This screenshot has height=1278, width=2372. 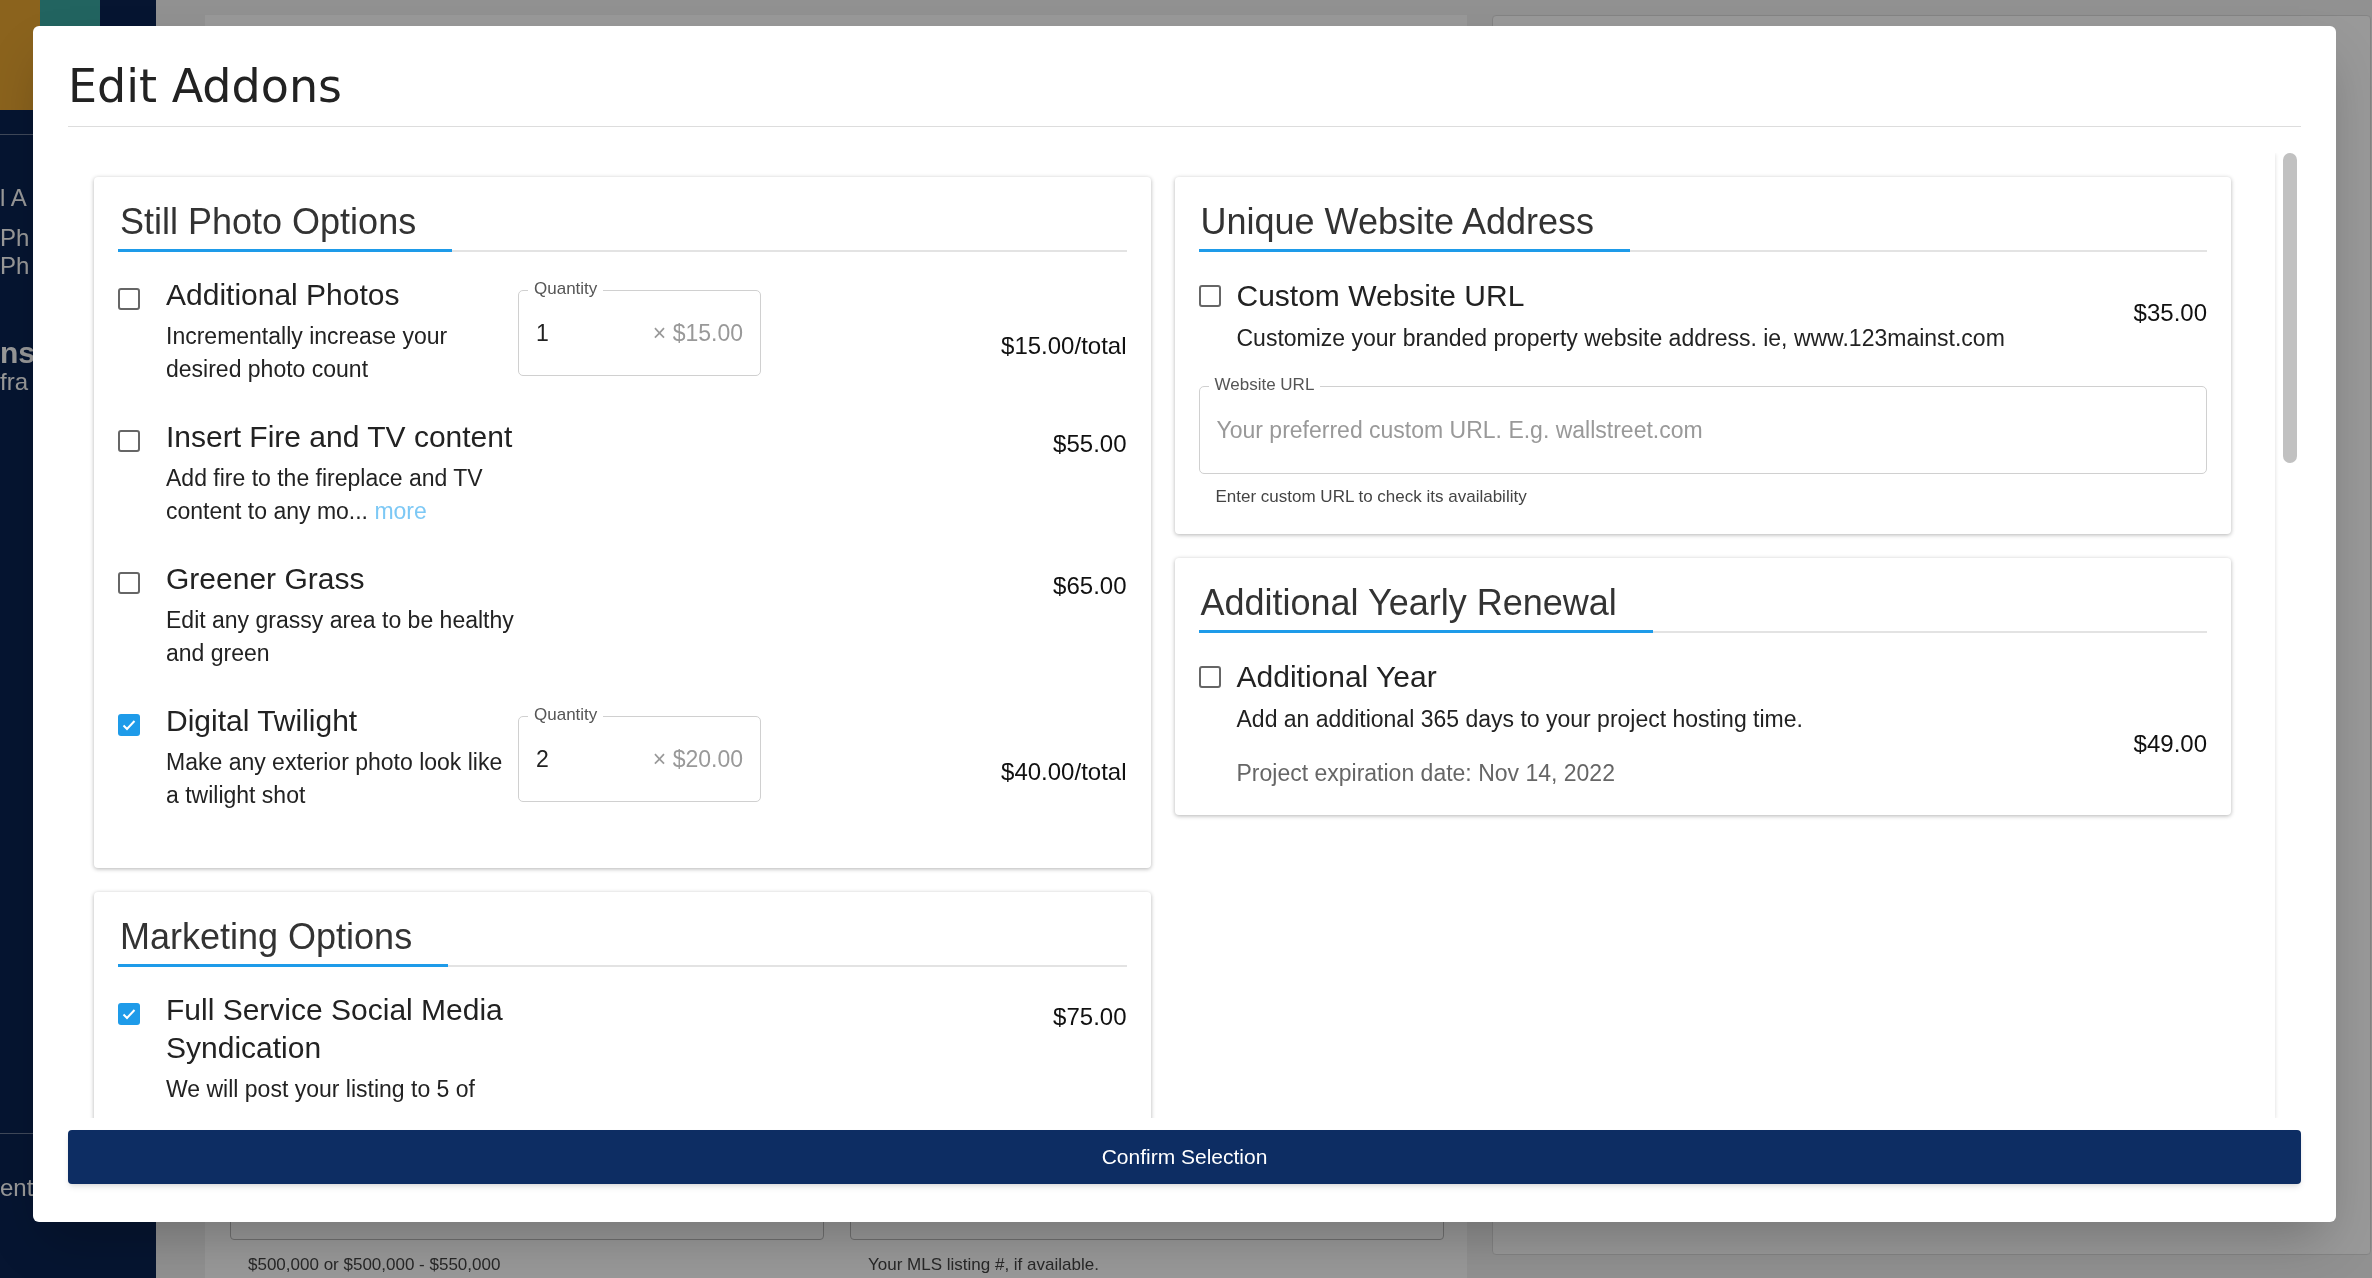 What do you see at coordinates (1090, 444) in the screenshot?
I see `price: $55.00` at bounding box center [1090, 444].